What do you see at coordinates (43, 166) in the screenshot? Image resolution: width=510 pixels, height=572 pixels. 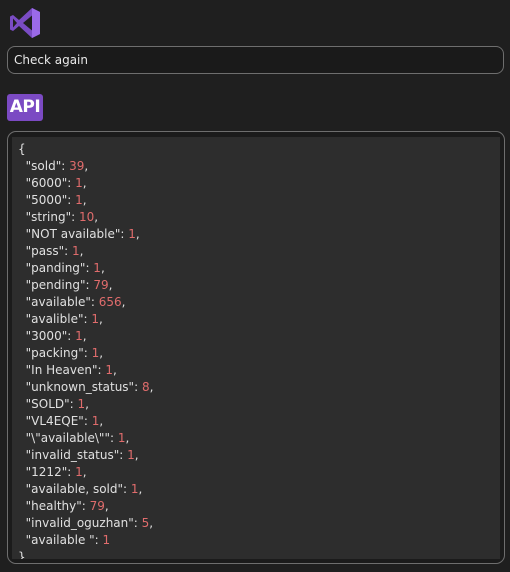 I see `json-key: "sold"` at bounding box center [43, 166].